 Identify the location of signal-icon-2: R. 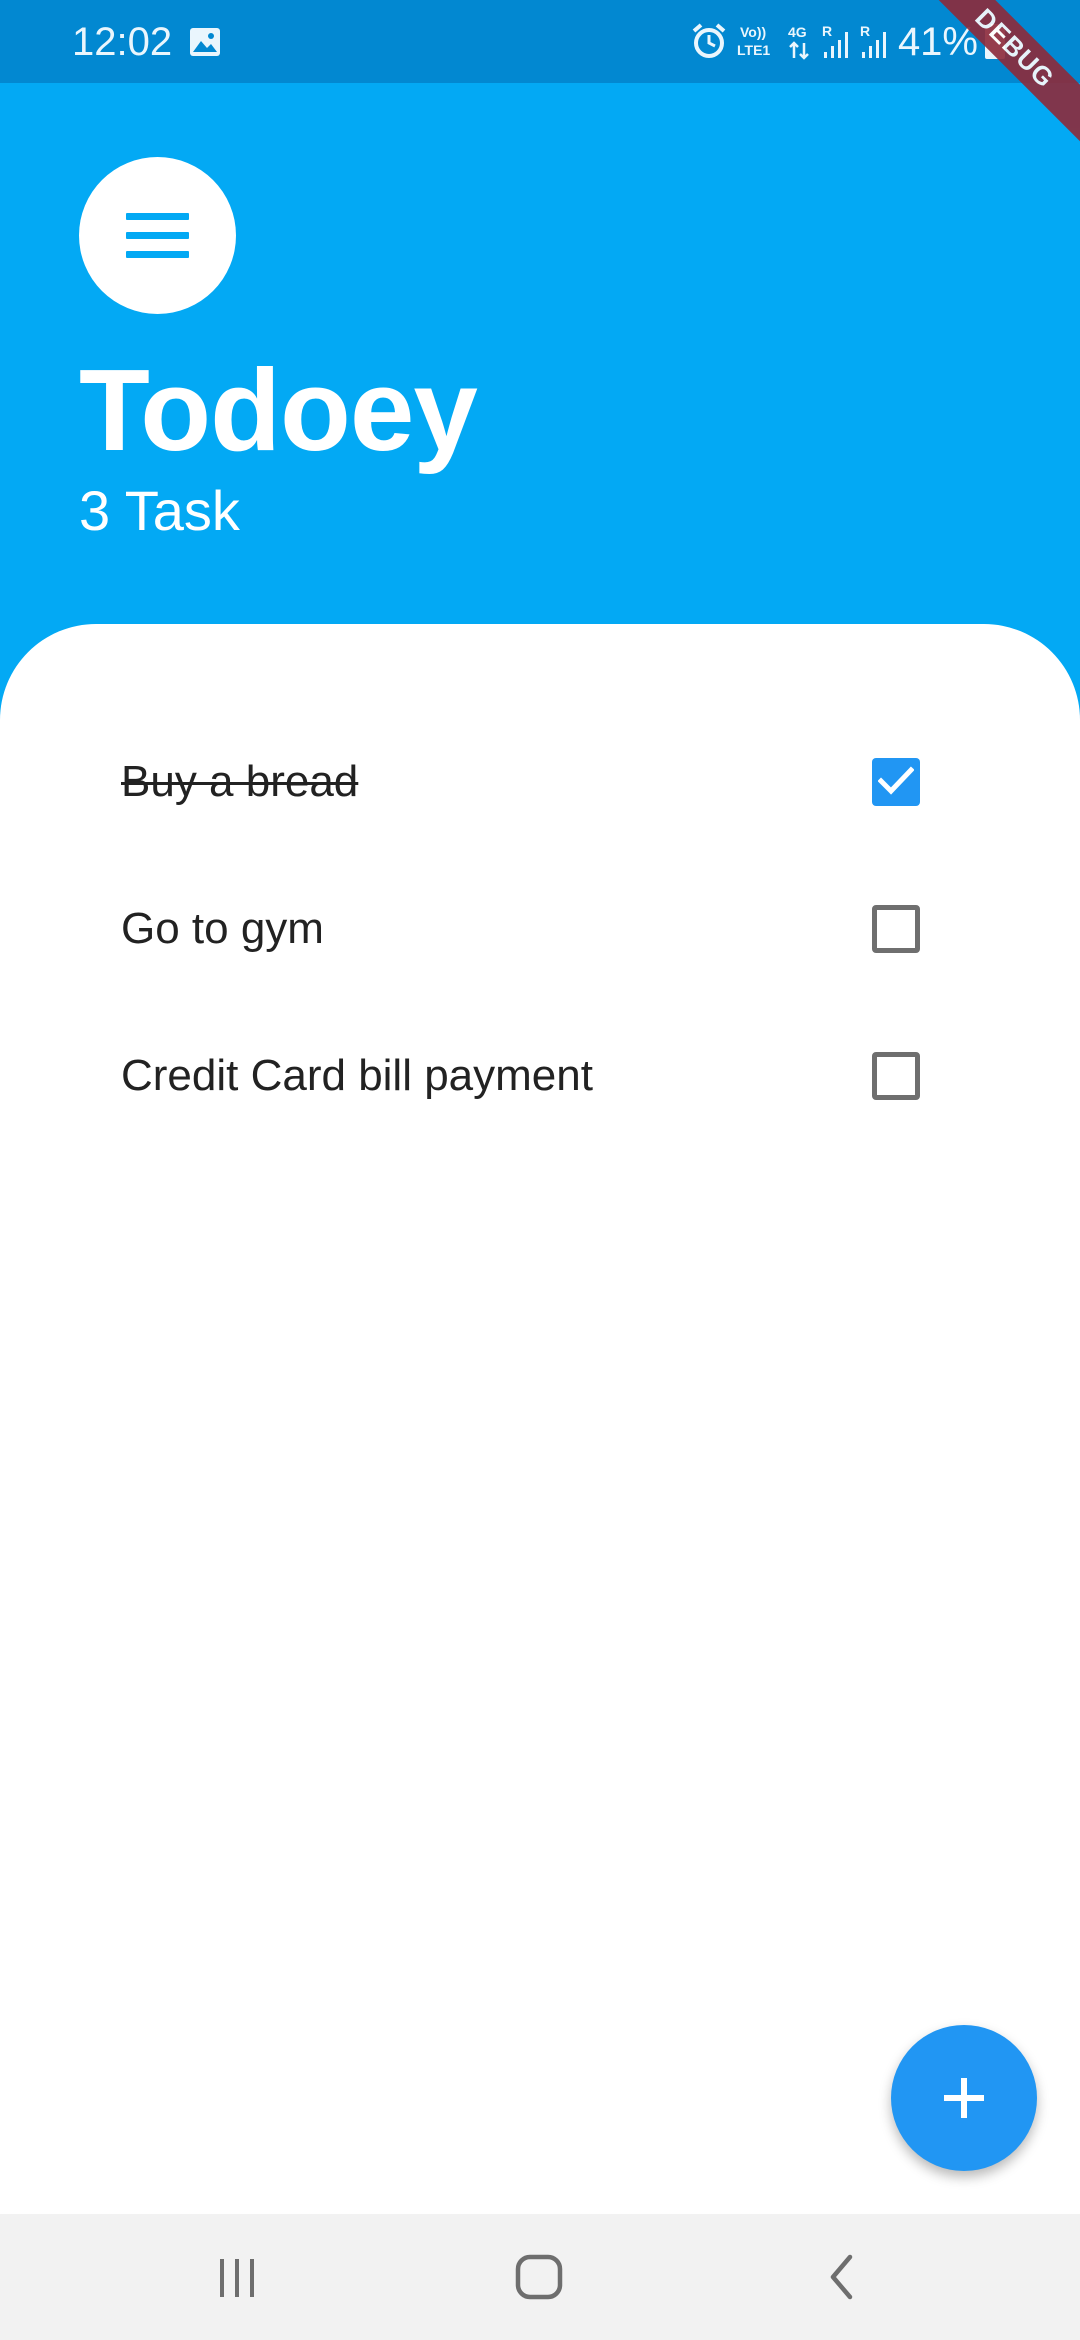
(875, 43).